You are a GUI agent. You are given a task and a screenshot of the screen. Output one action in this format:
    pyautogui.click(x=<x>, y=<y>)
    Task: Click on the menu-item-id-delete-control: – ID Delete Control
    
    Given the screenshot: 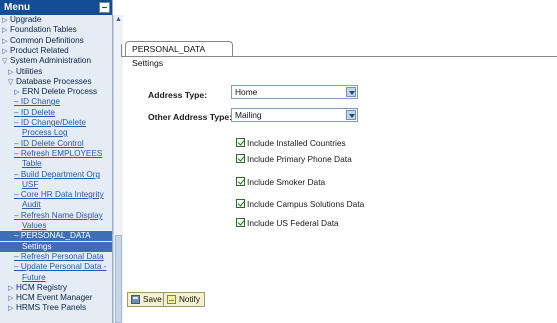 What is the action you would take?
    pyautogui.click(x=49, y=144)
    